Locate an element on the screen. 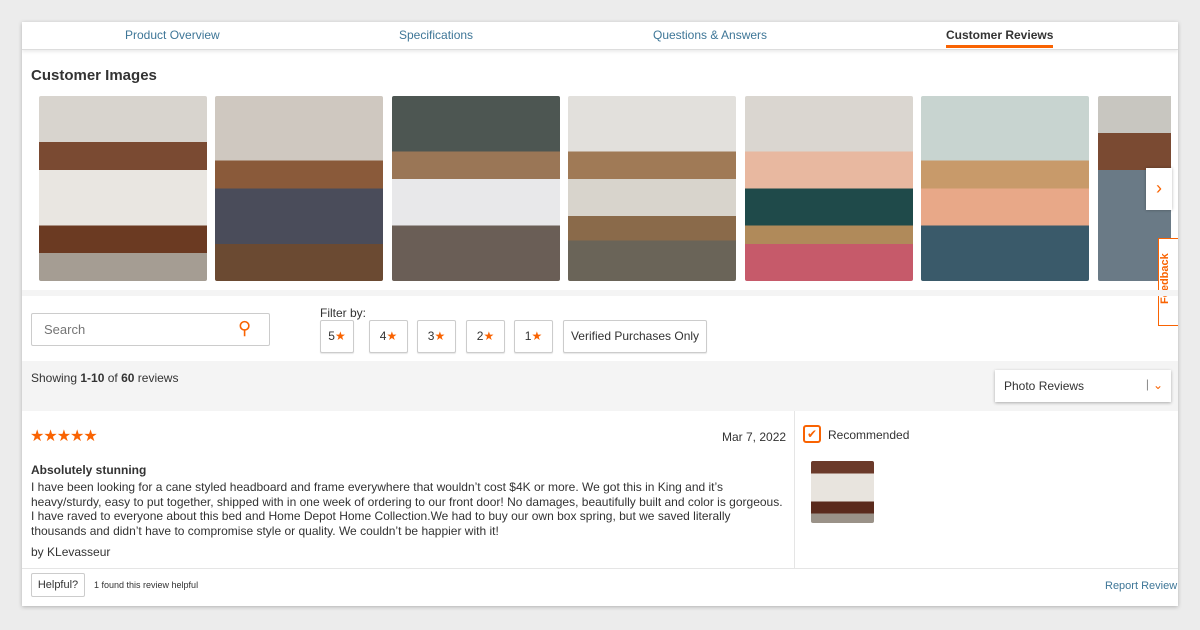 This screenshot has width=1200, height=630. search-input is located at coordinates (150, 329).